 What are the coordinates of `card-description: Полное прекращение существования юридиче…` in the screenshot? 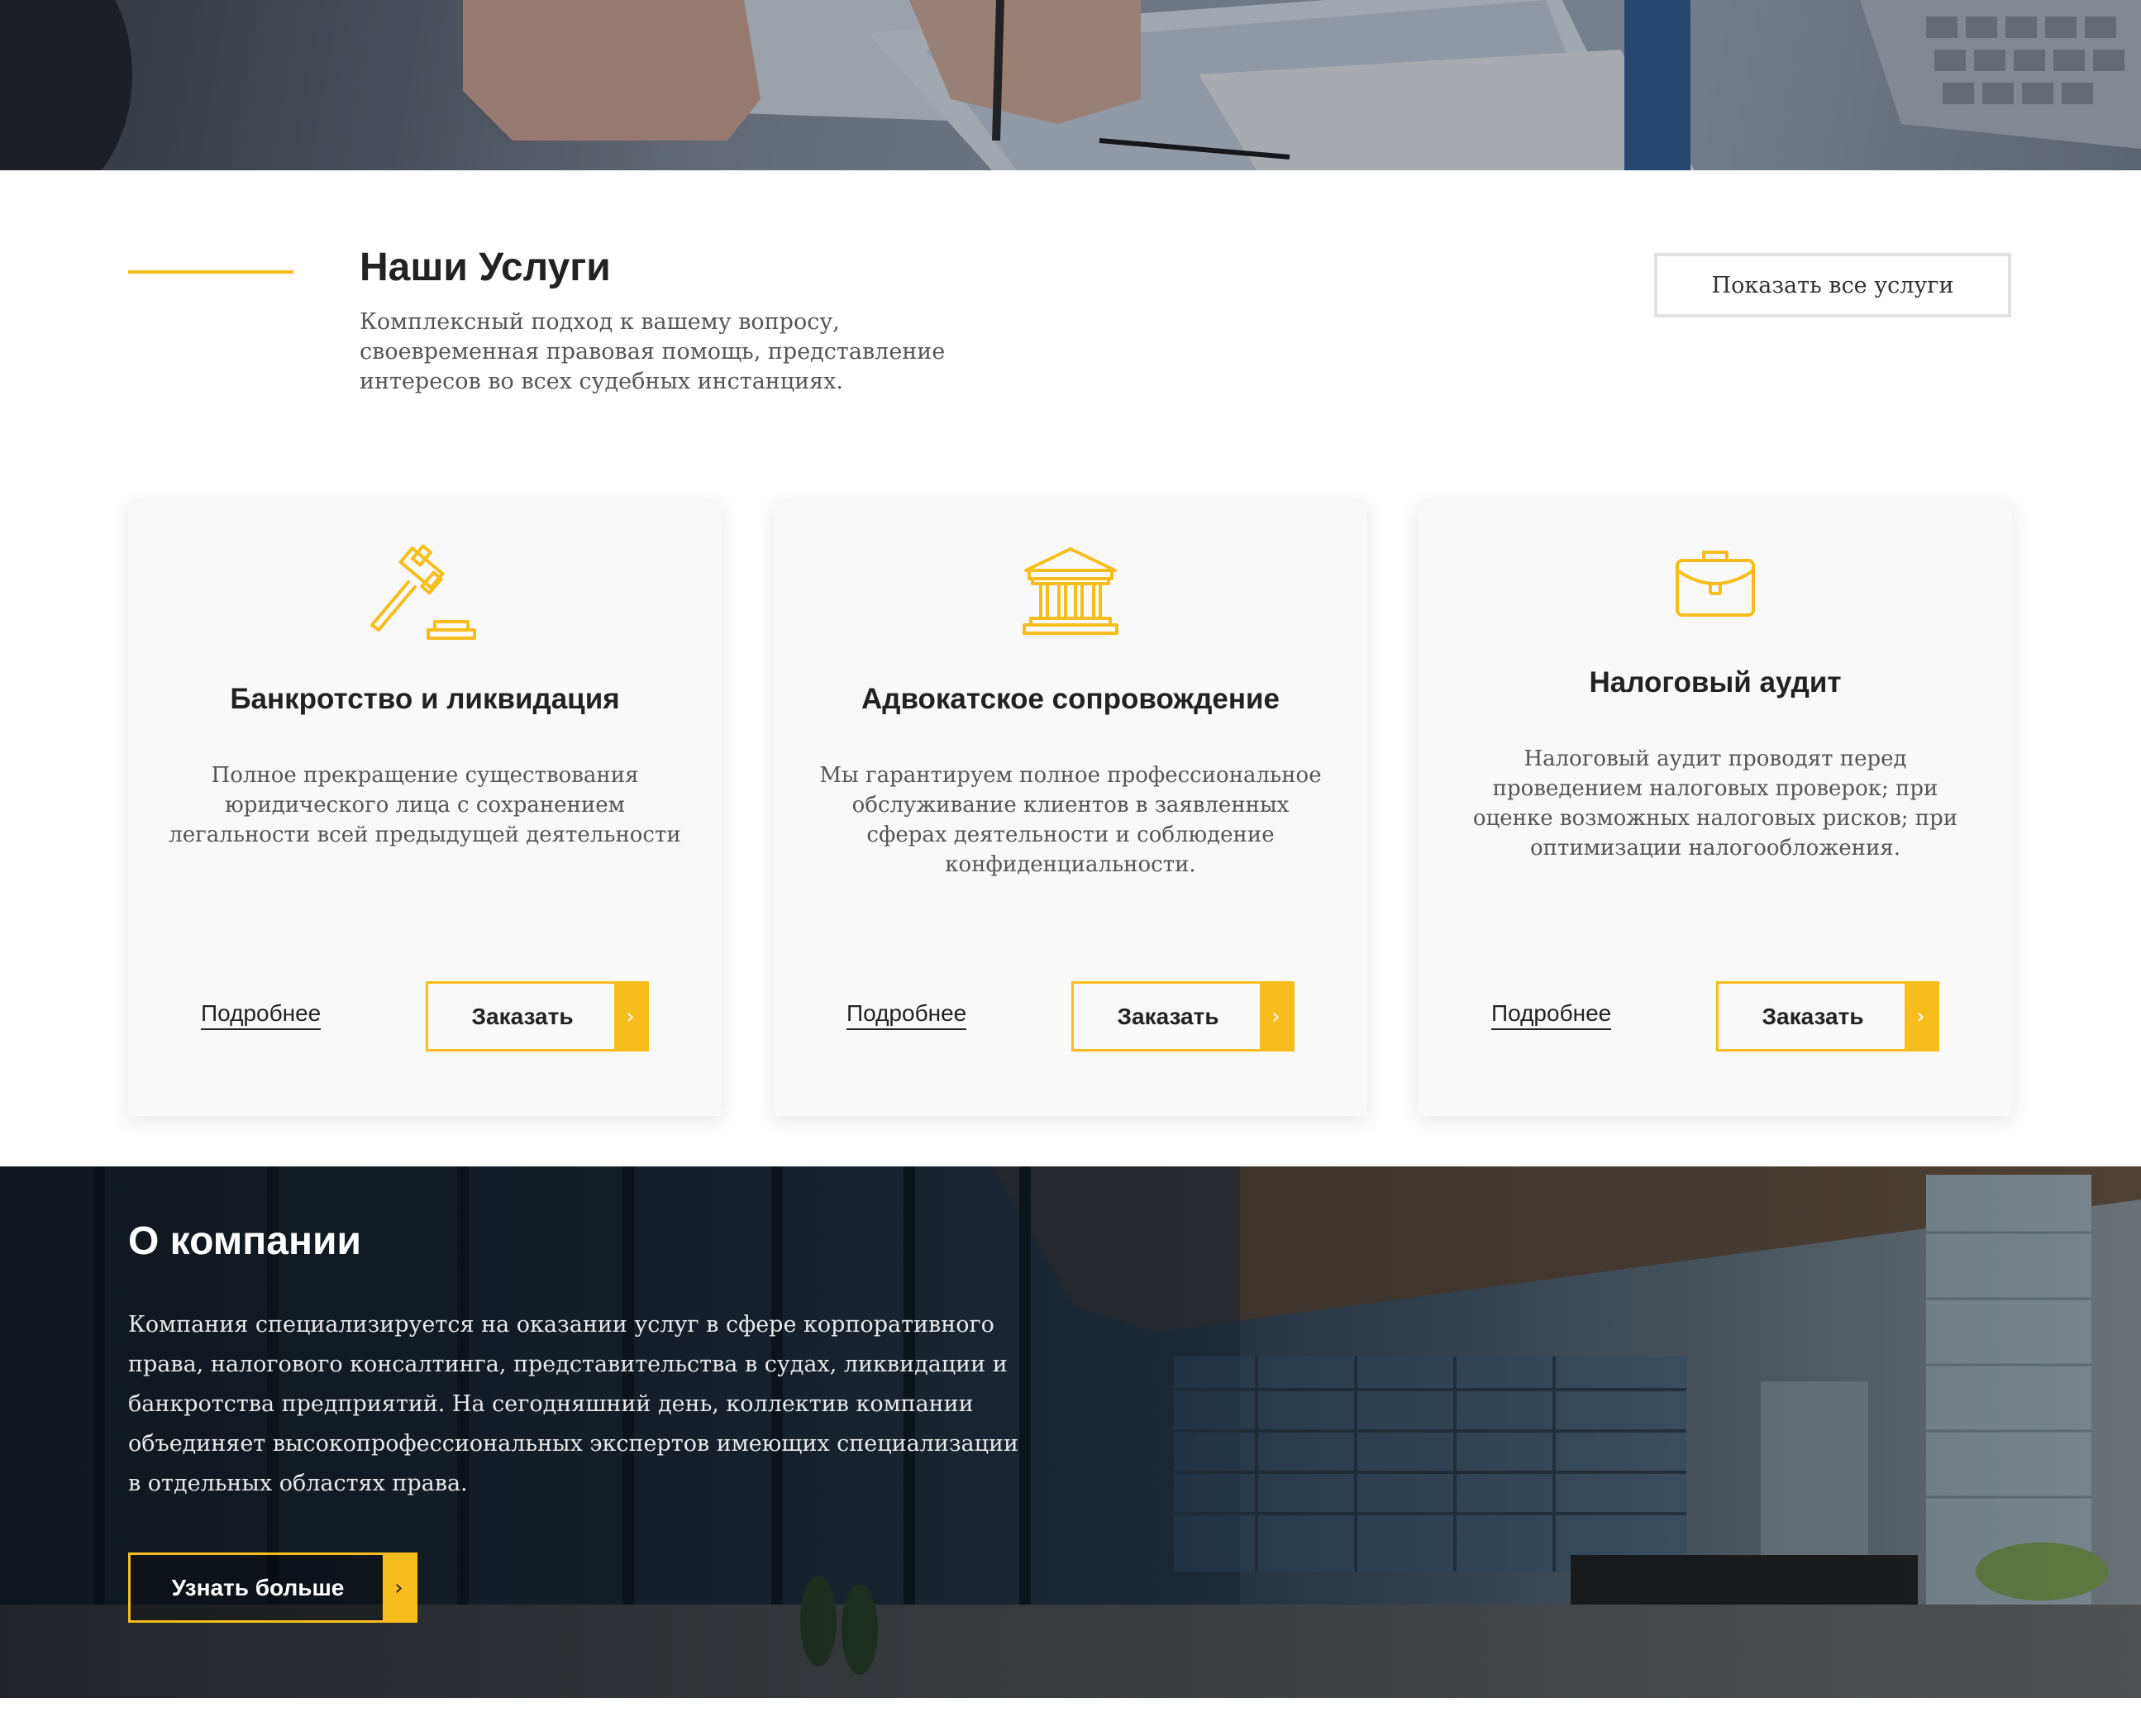 It's located at (425, 805).